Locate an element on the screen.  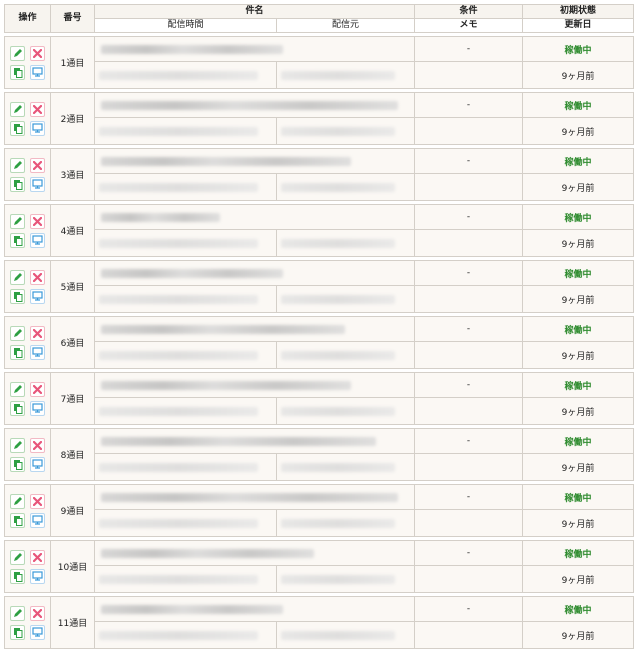
send-time-redacted is located at coordinates (179, 579).